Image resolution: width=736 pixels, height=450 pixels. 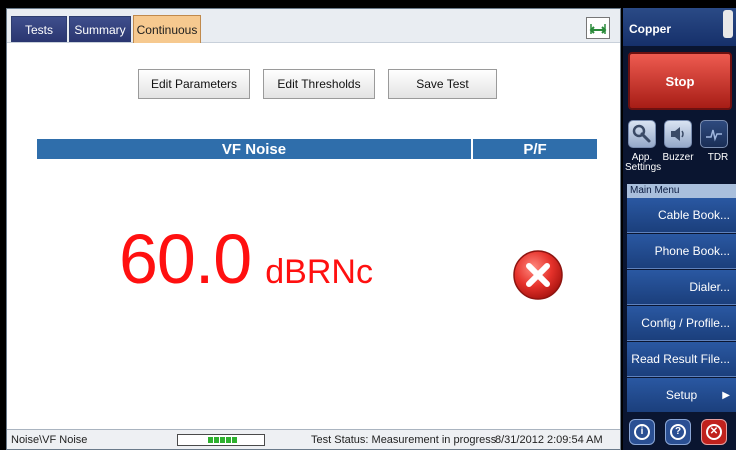 I want to click on speaker-icon, so click(x=677, y=134).